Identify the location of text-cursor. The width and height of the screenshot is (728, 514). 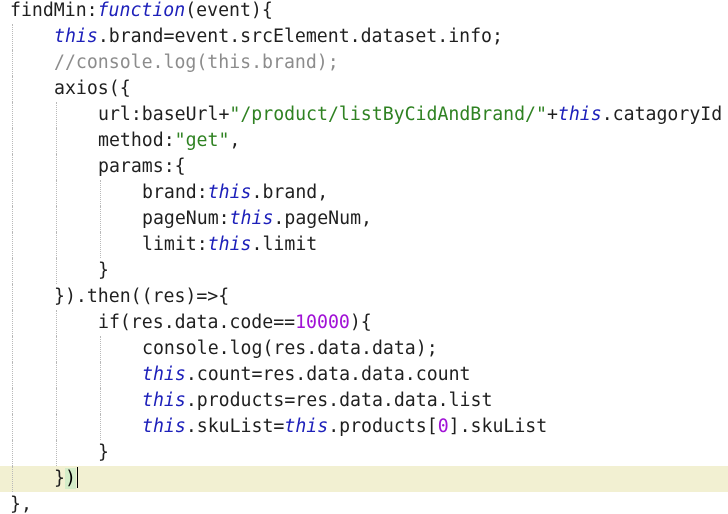
(77, 477).